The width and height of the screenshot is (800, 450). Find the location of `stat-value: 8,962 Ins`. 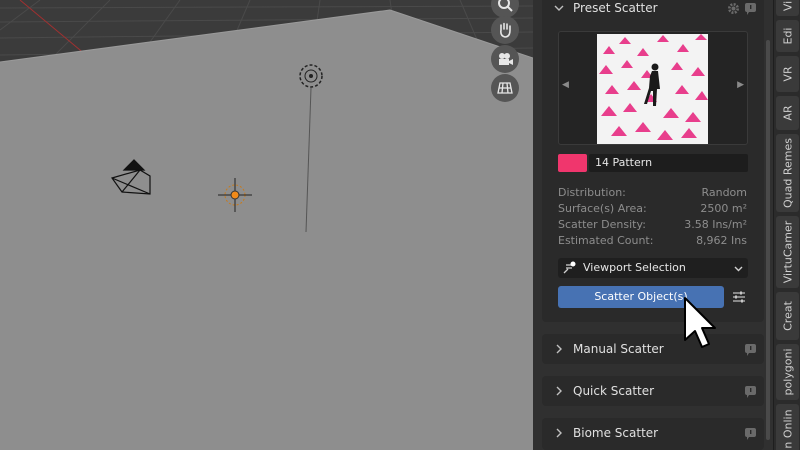

stat-value: 8,962 Ins is located at coordinates (721, 240).